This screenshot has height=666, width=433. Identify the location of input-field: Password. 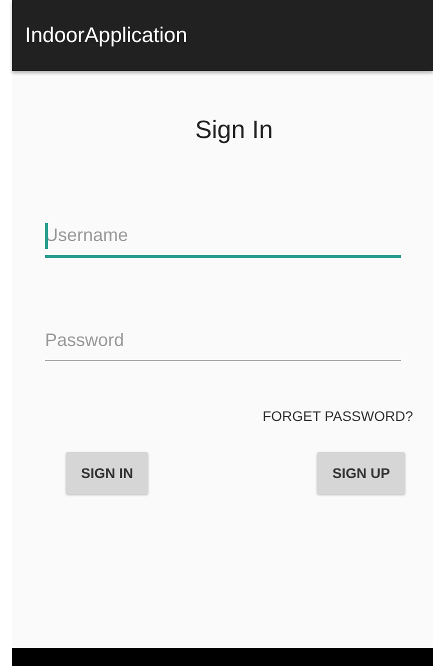
(223, 340).